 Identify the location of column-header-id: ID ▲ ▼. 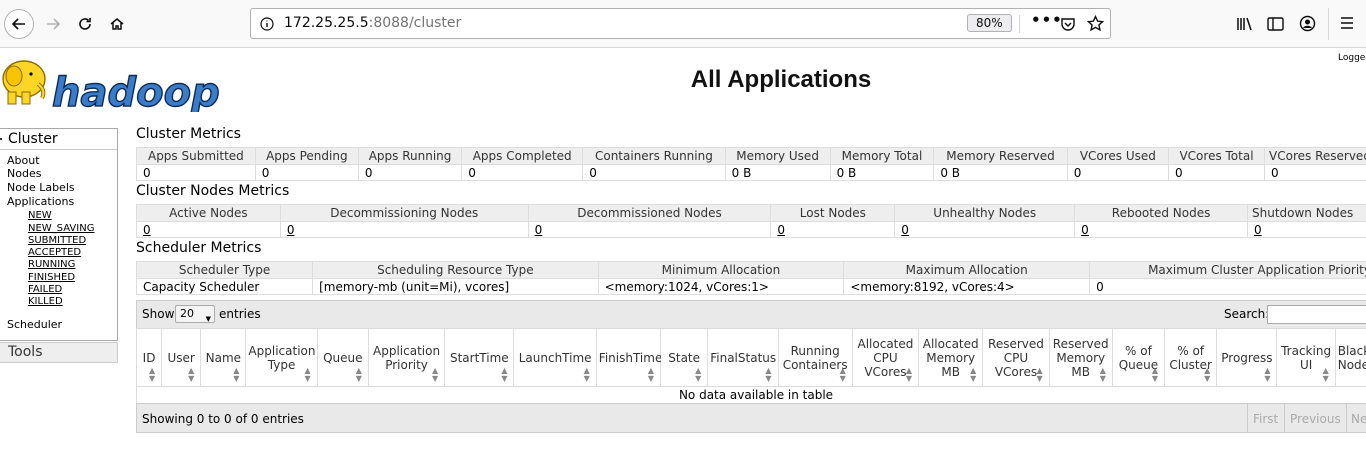
(149, 357).